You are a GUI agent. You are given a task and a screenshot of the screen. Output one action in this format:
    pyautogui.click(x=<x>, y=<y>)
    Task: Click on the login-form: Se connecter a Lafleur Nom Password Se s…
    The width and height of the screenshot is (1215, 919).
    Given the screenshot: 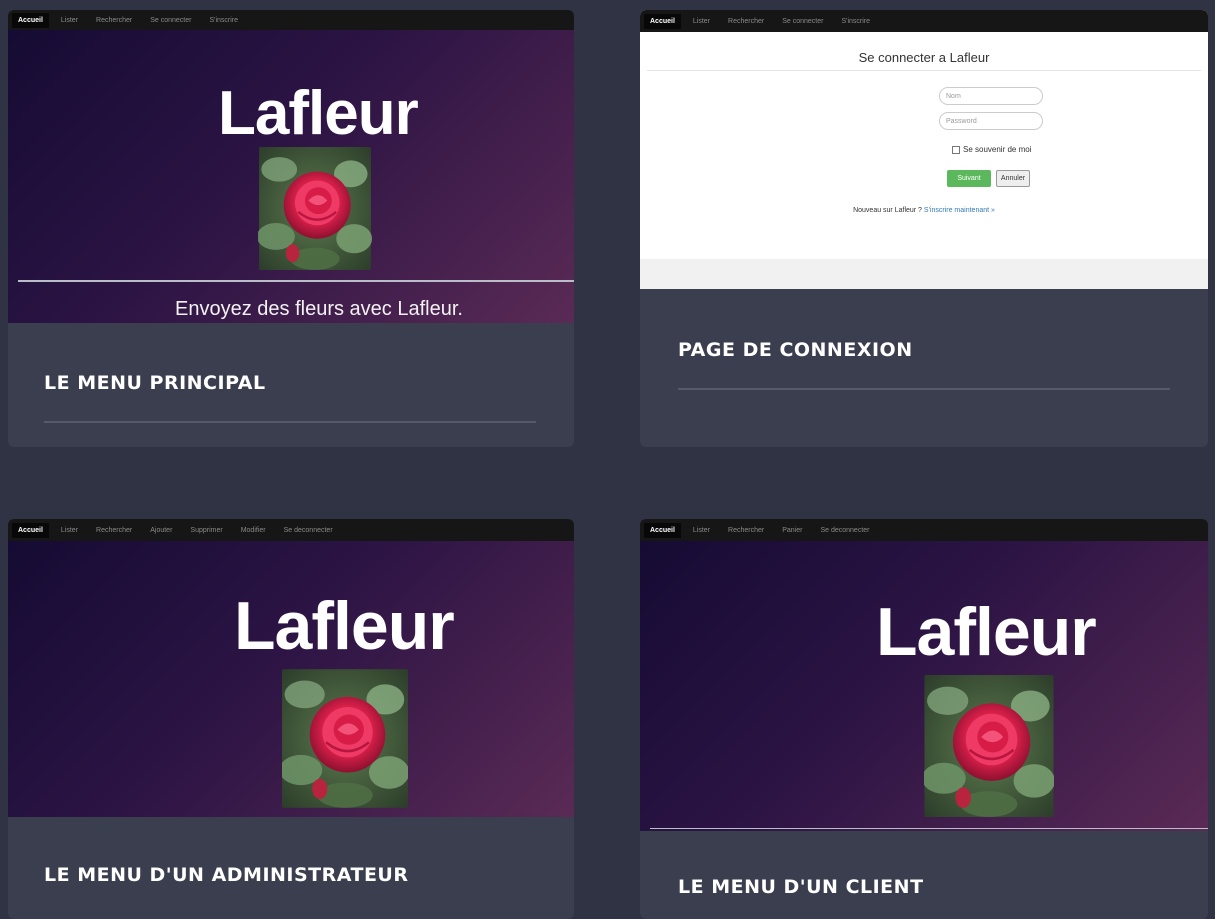 What is the action you would take?
    pyautogui.click(x=924, y=145)
    